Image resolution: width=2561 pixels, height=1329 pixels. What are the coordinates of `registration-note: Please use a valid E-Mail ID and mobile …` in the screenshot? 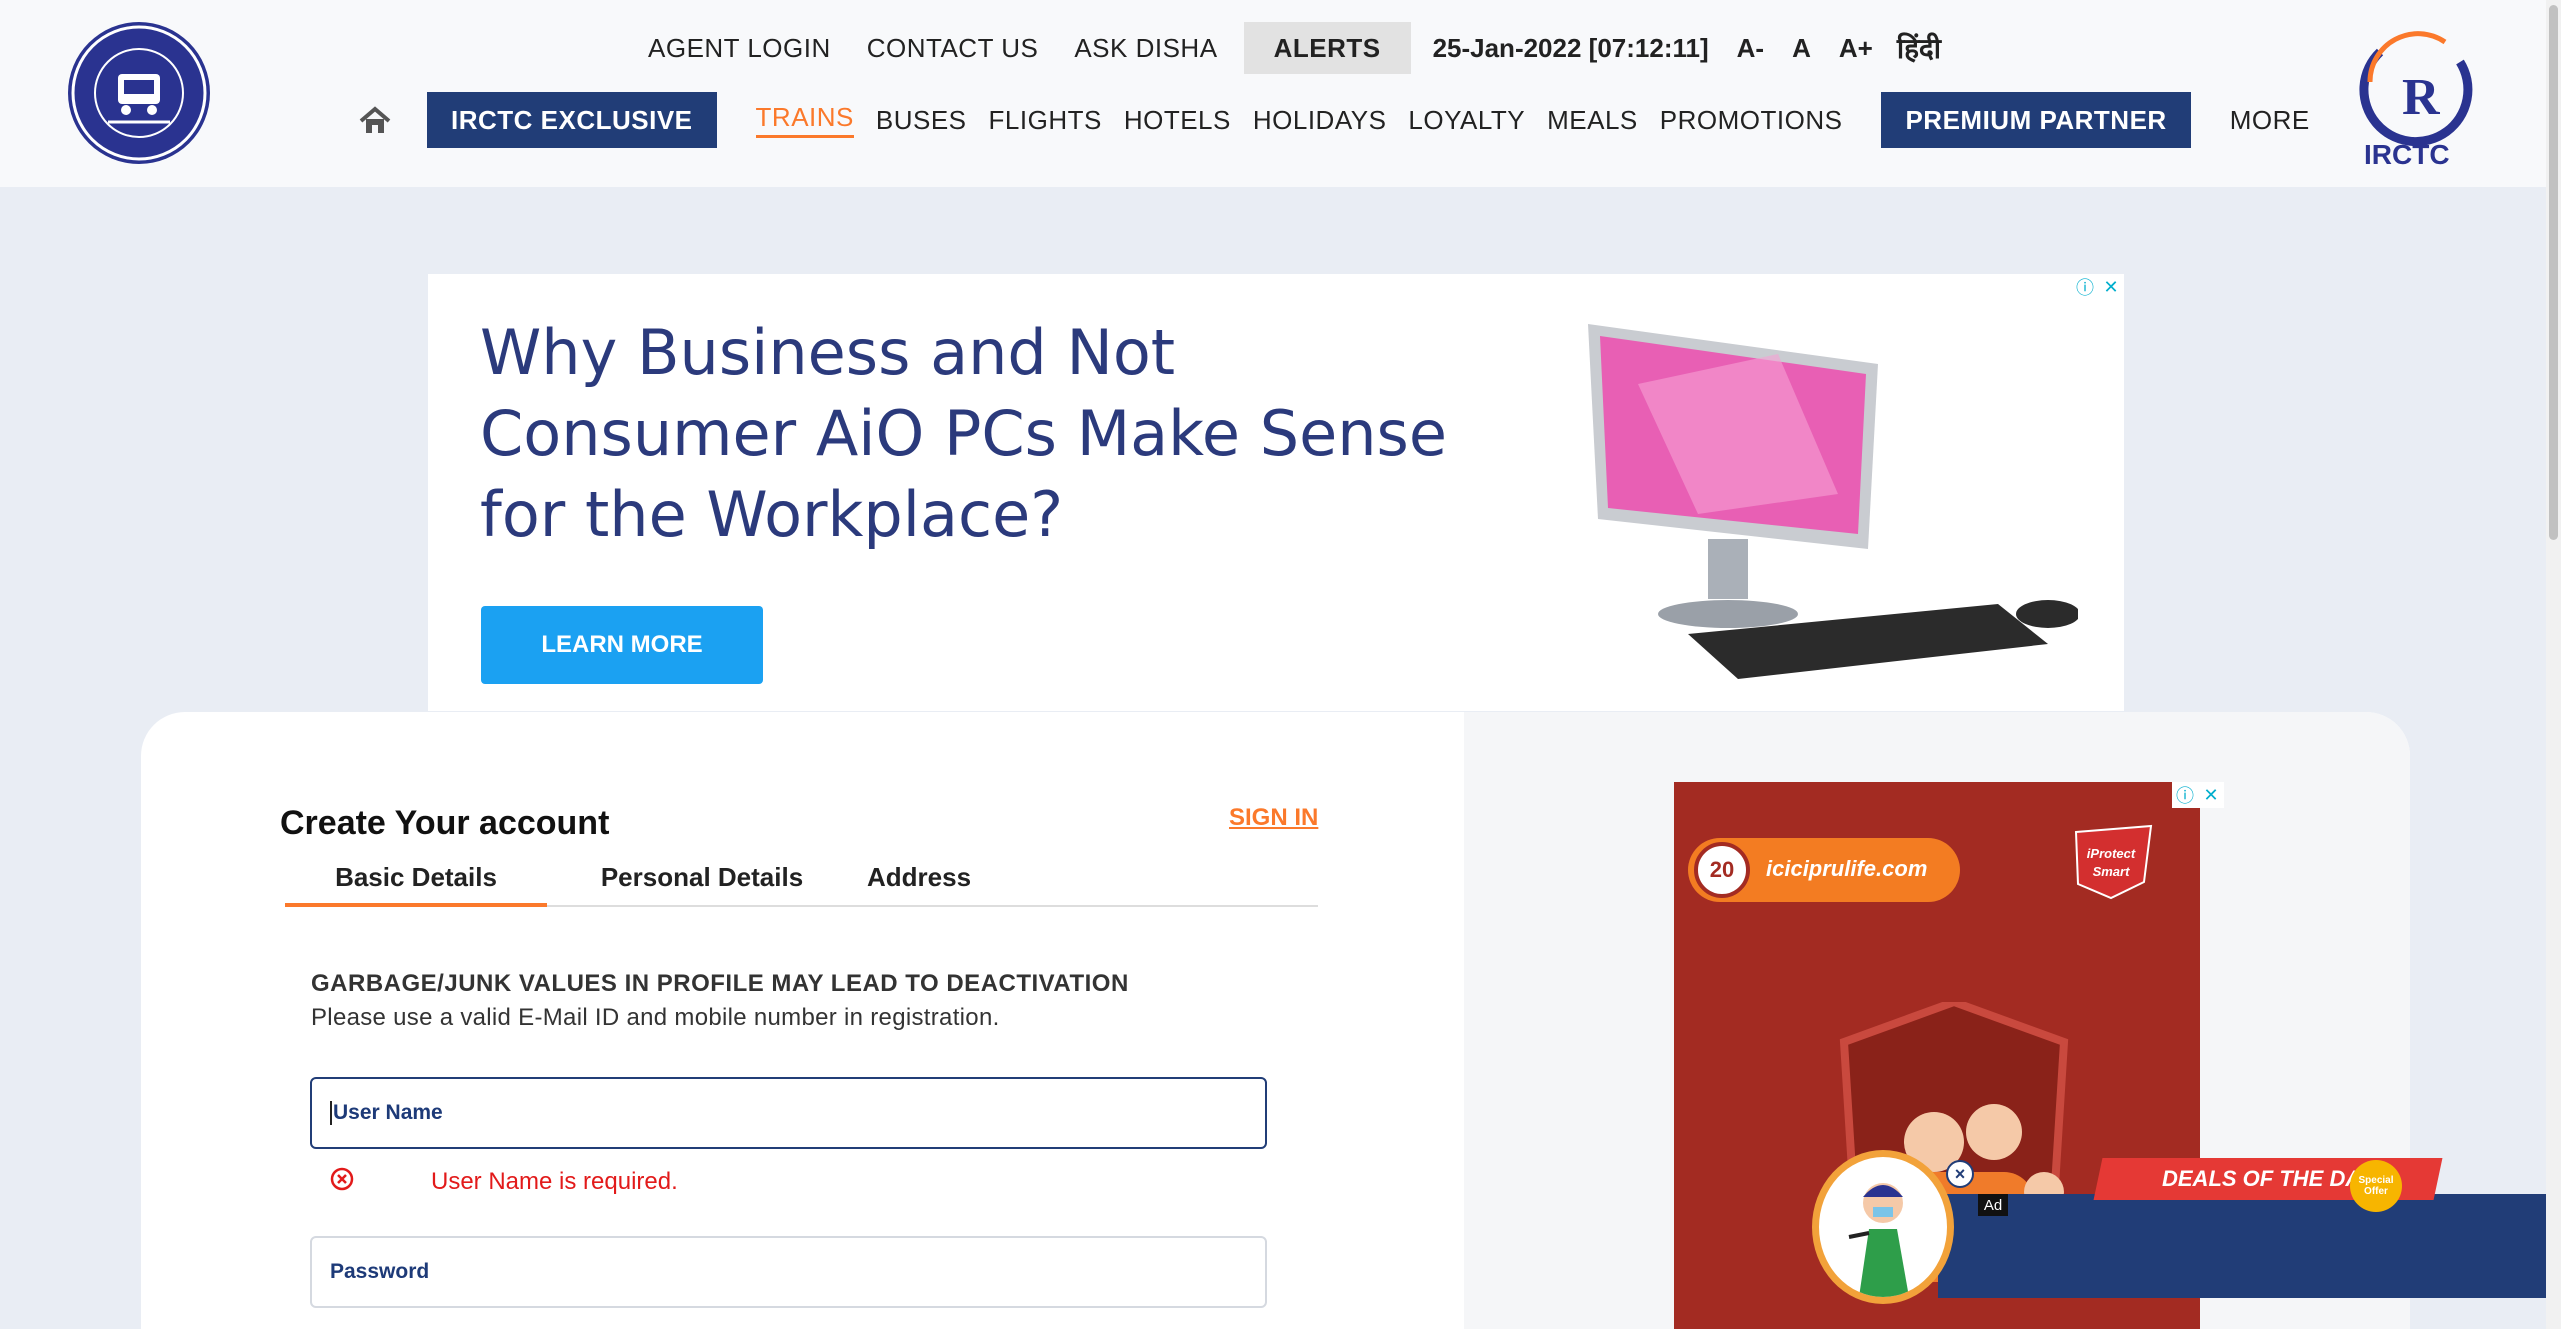 It's located at (655, 1017).